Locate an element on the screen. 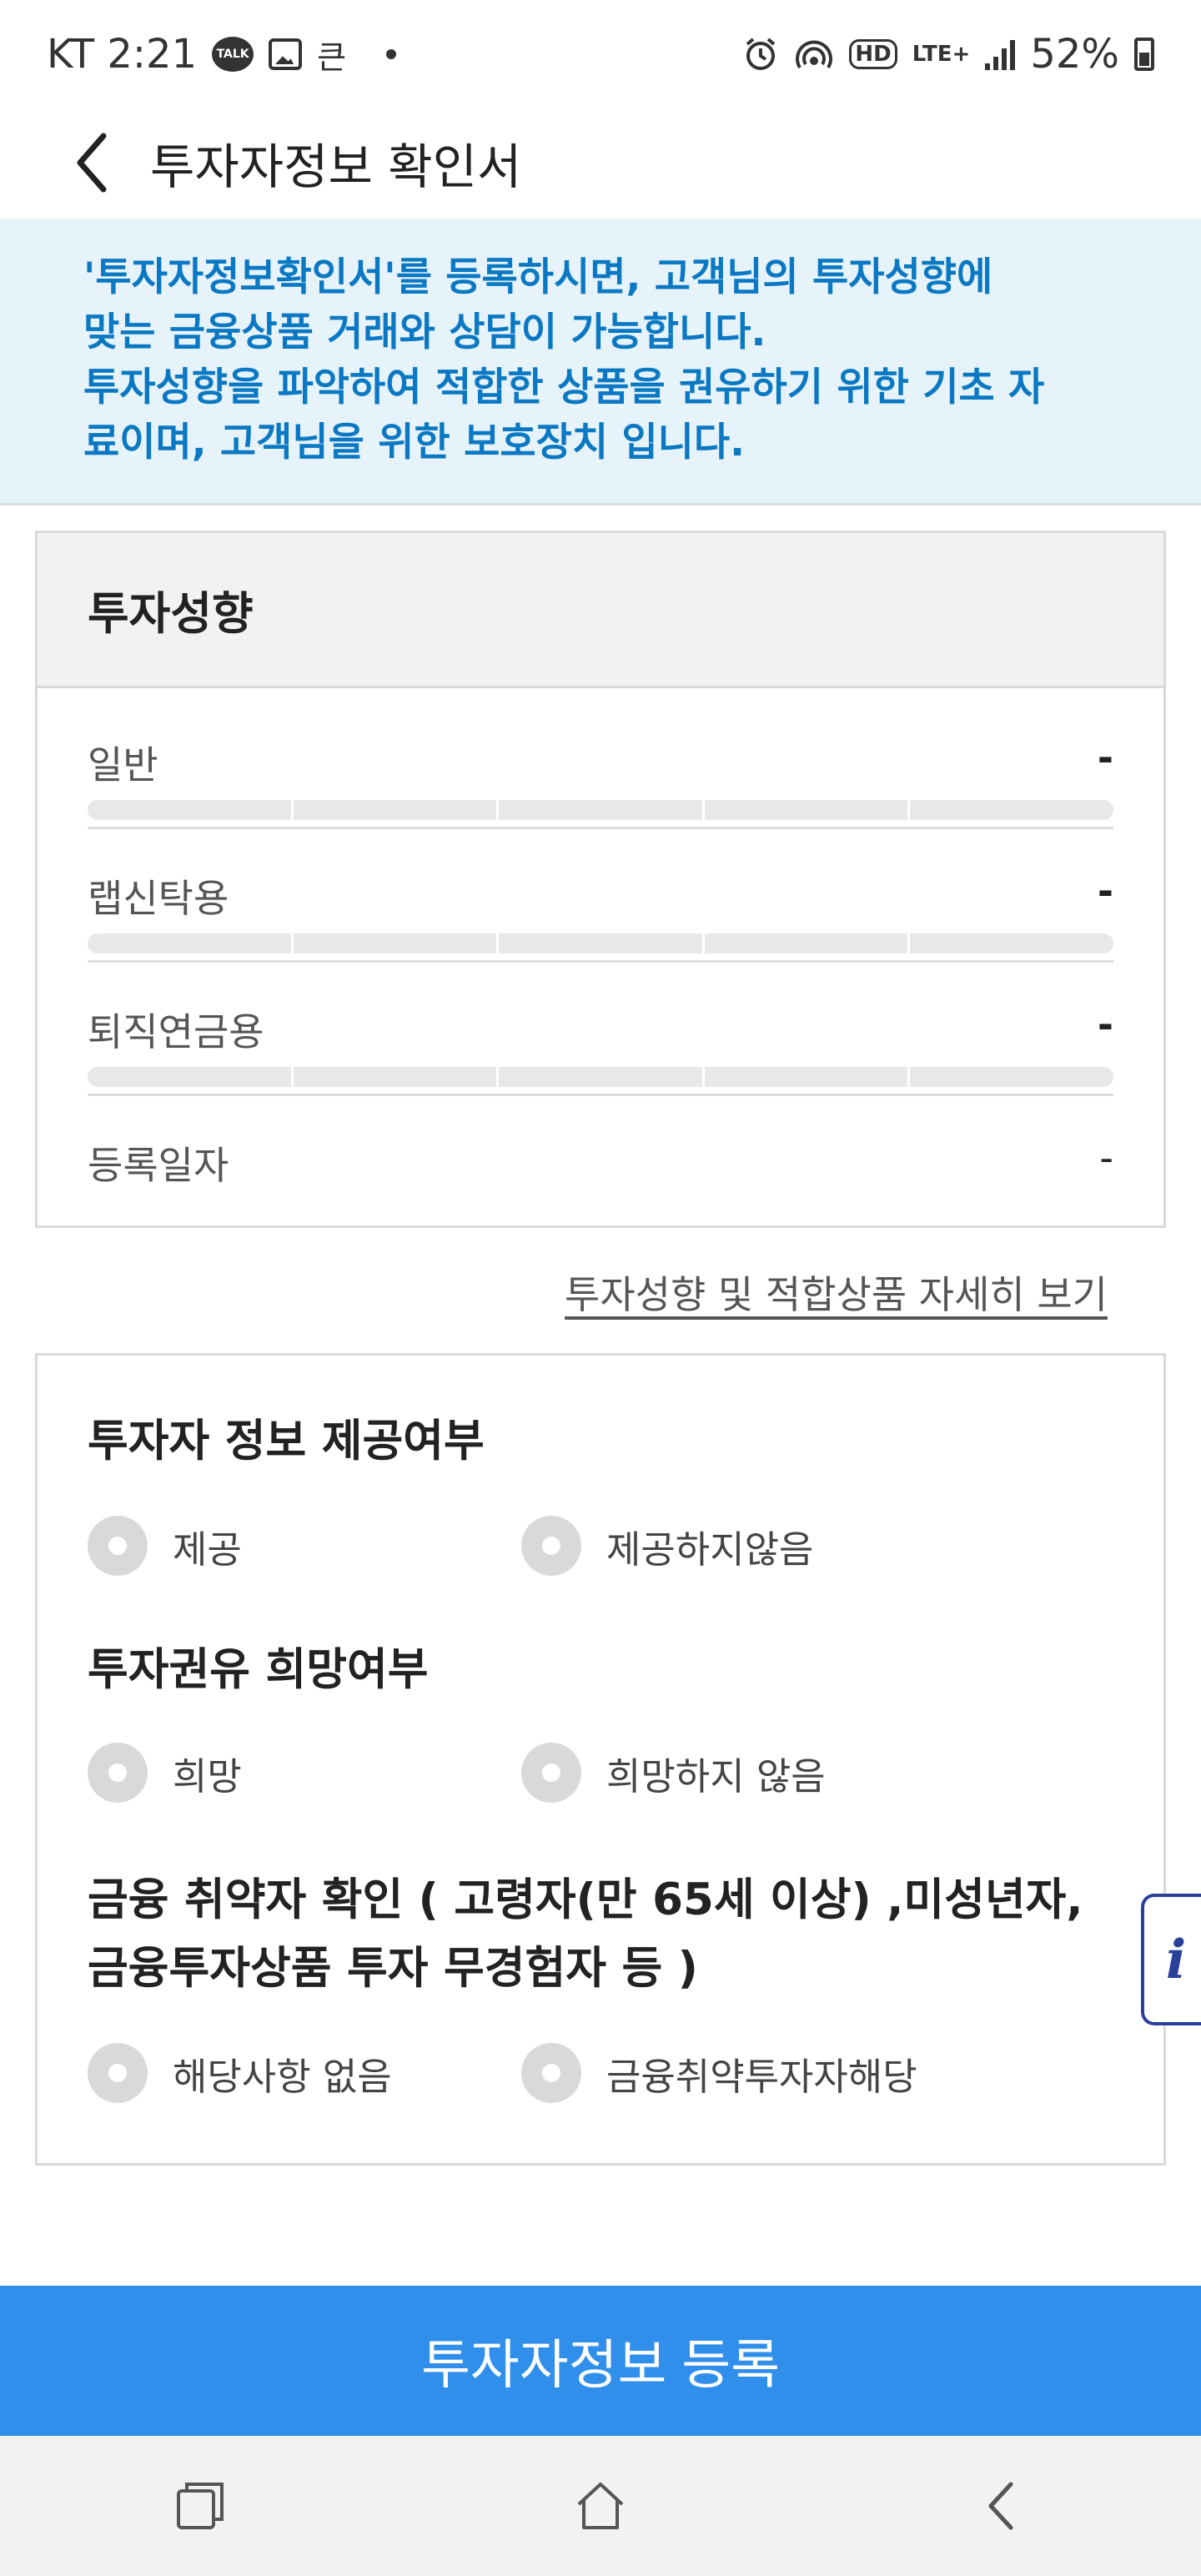 This screenshot has height=2576, width=1201. lte-icon: LTE+ is located at coordinates (942, 54).